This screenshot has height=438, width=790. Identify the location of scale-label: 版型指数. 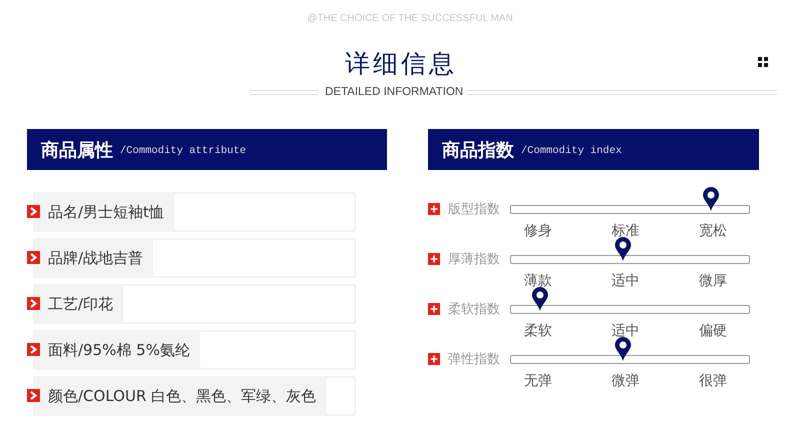
(474, 209).